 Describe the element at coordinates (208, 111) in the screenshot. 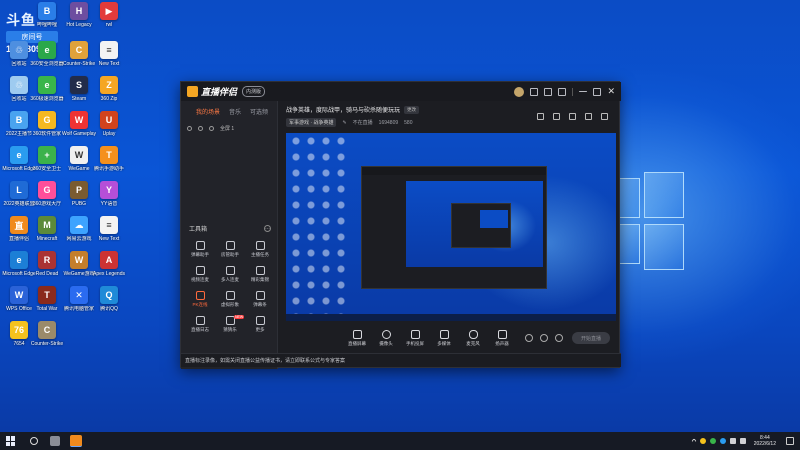

I see `tab-my-scenes: 我的场景` at that location.